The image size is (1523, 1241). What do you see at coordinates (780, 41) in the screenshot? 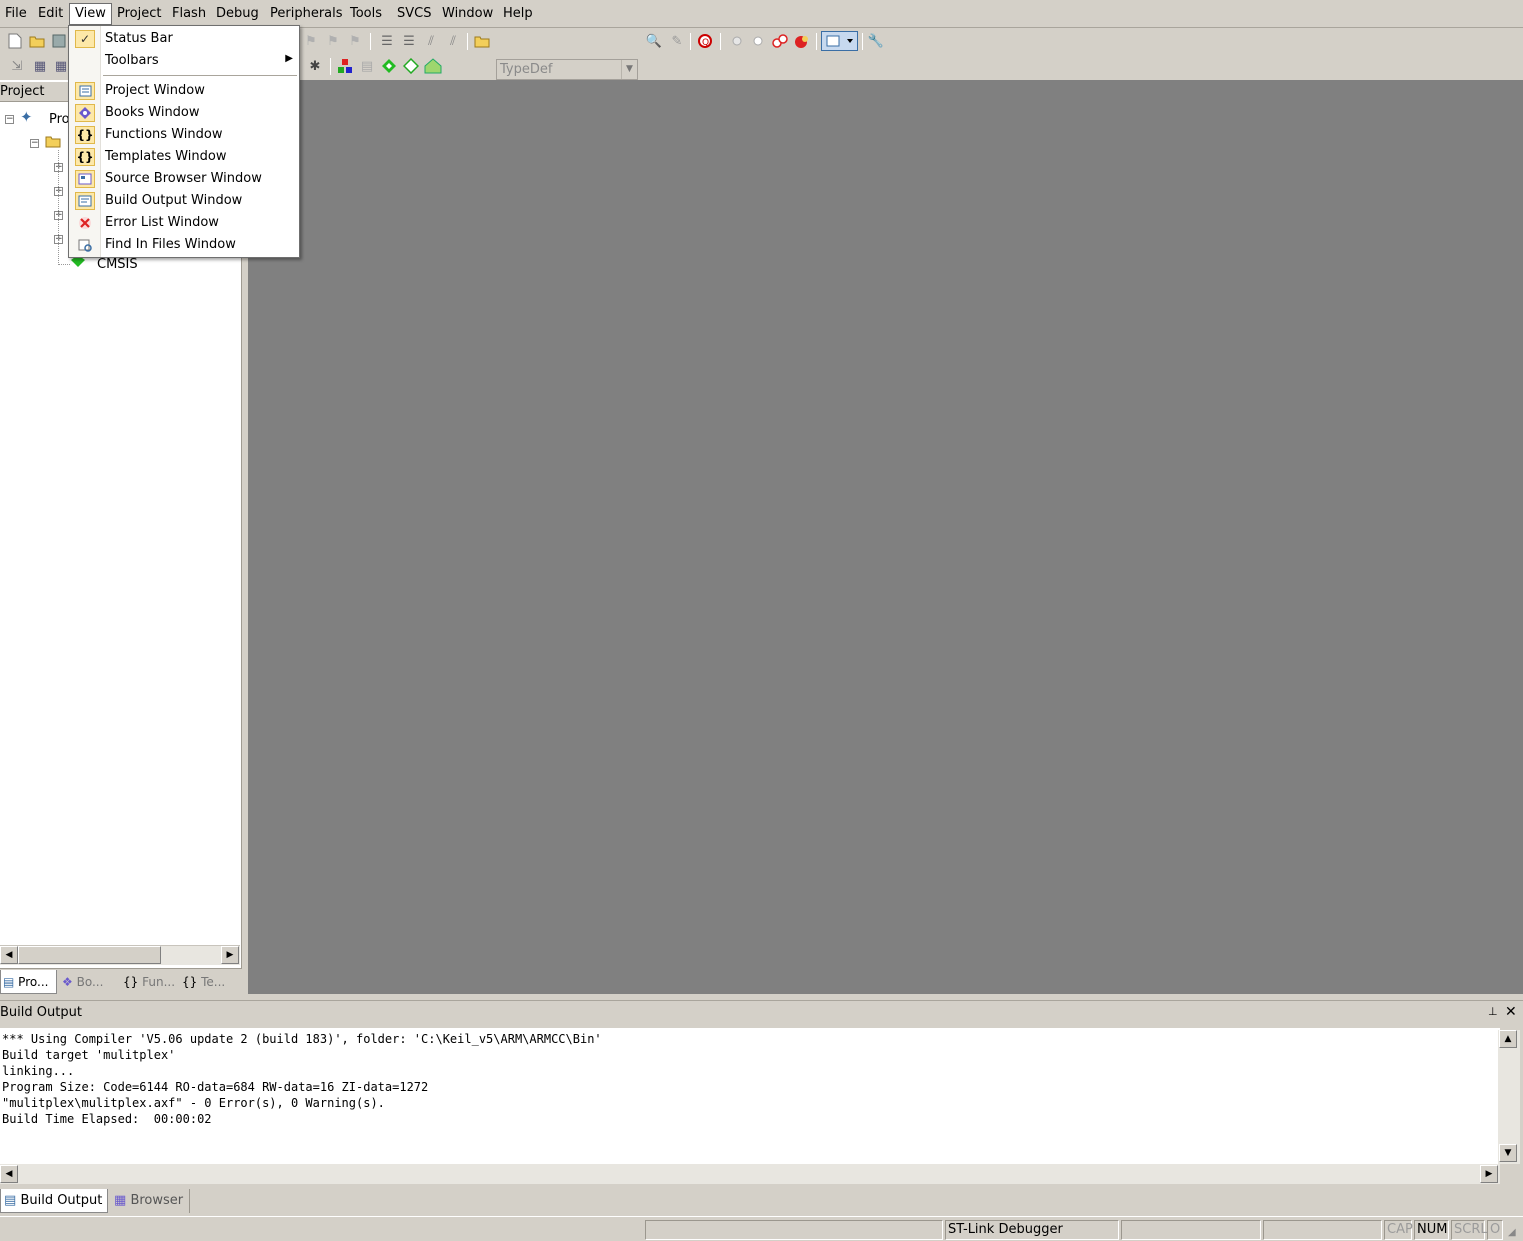
I see `disable-breakpoints-icon` at bounding box center [780, 41].